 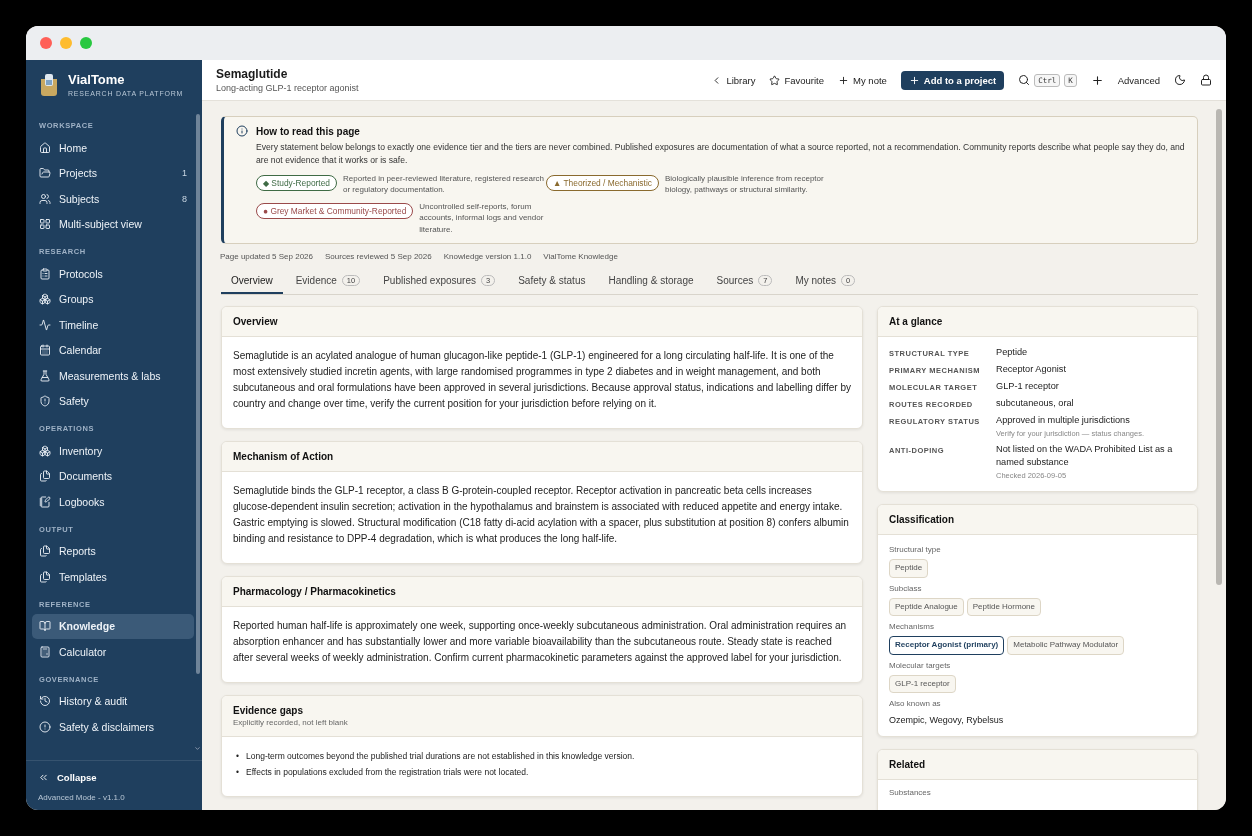 What do you see at coordinates (113, 626) in the screenshot?
I see `nav-item: Knowledge` at bounding box center [113, 626].